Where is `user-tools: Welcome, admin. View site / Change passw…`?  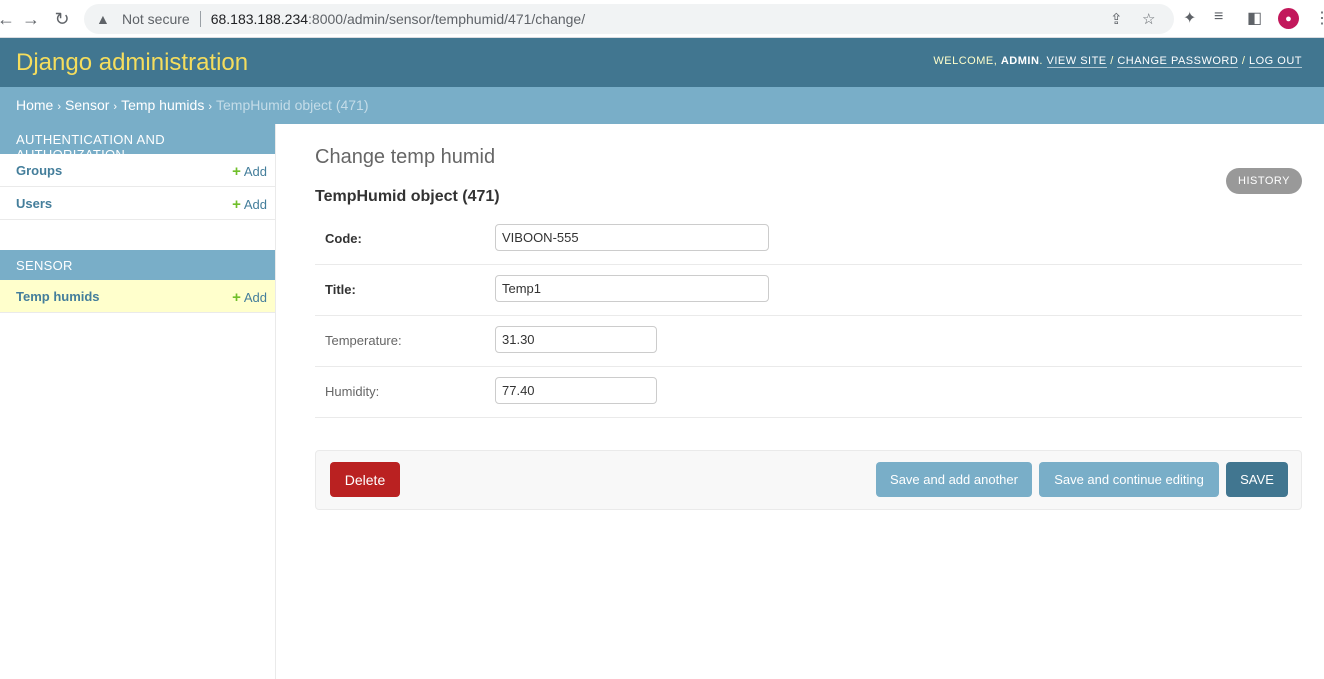
user-tools: Welcome, admin. View site / Change passw… is located at coordinates (1117, 61).